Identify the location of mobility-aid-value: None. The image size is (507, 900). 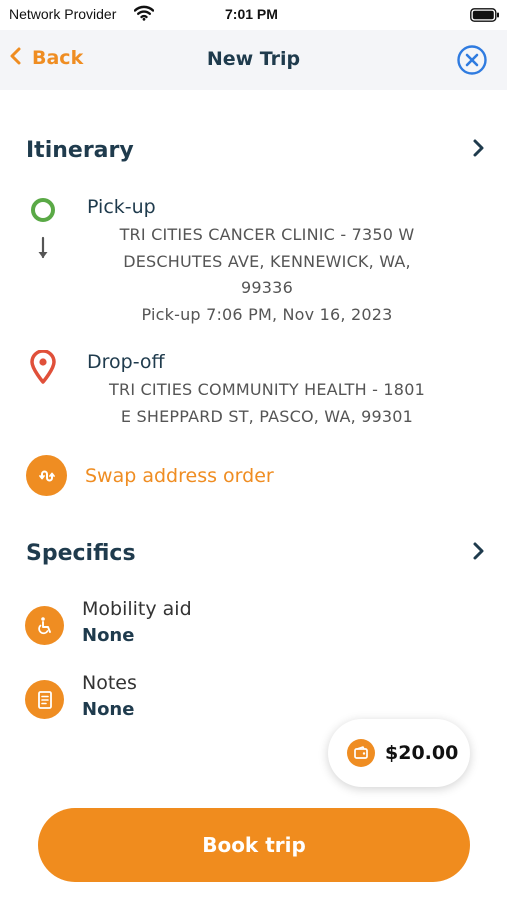
(108, 635).